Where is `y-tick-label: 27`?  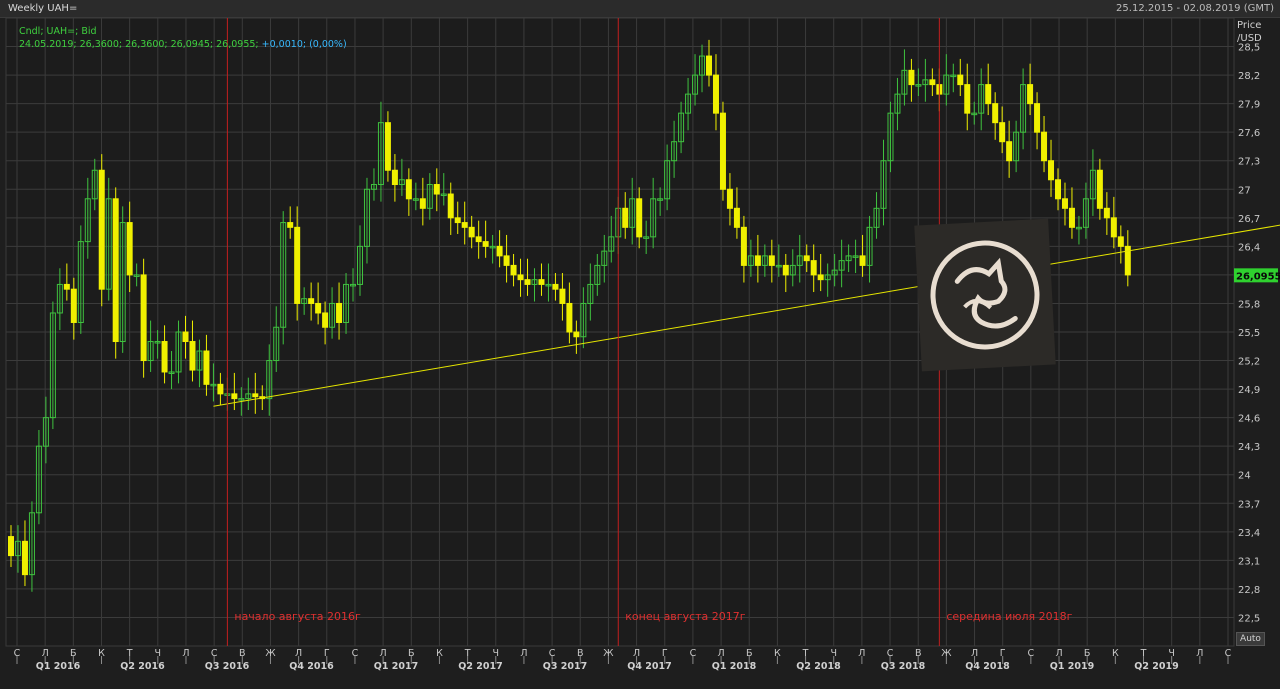 y-tick-label: 27 is located at coordinates (1244, 190).